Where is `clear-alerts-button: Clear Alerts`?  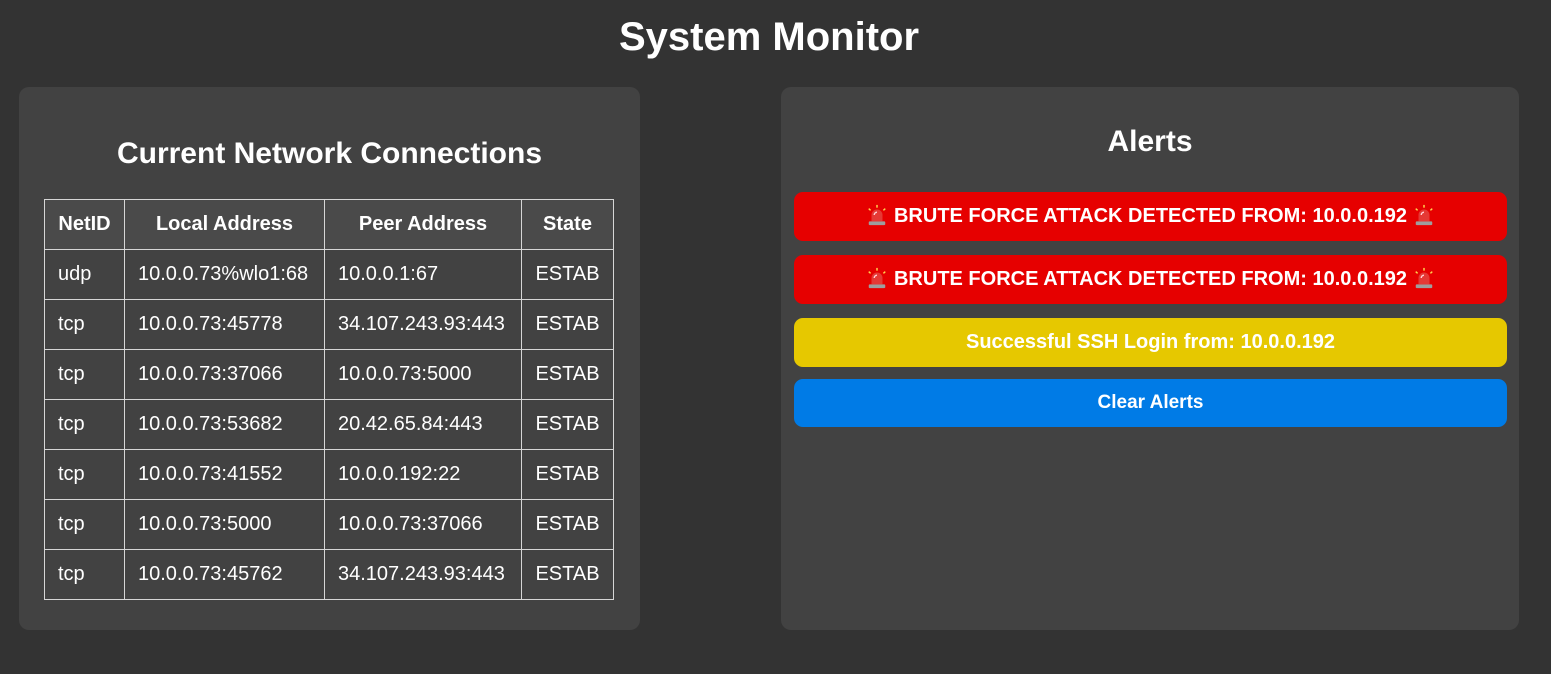
clear-alerts-button: Clear Alerts is located at coordinates (1150, 403).